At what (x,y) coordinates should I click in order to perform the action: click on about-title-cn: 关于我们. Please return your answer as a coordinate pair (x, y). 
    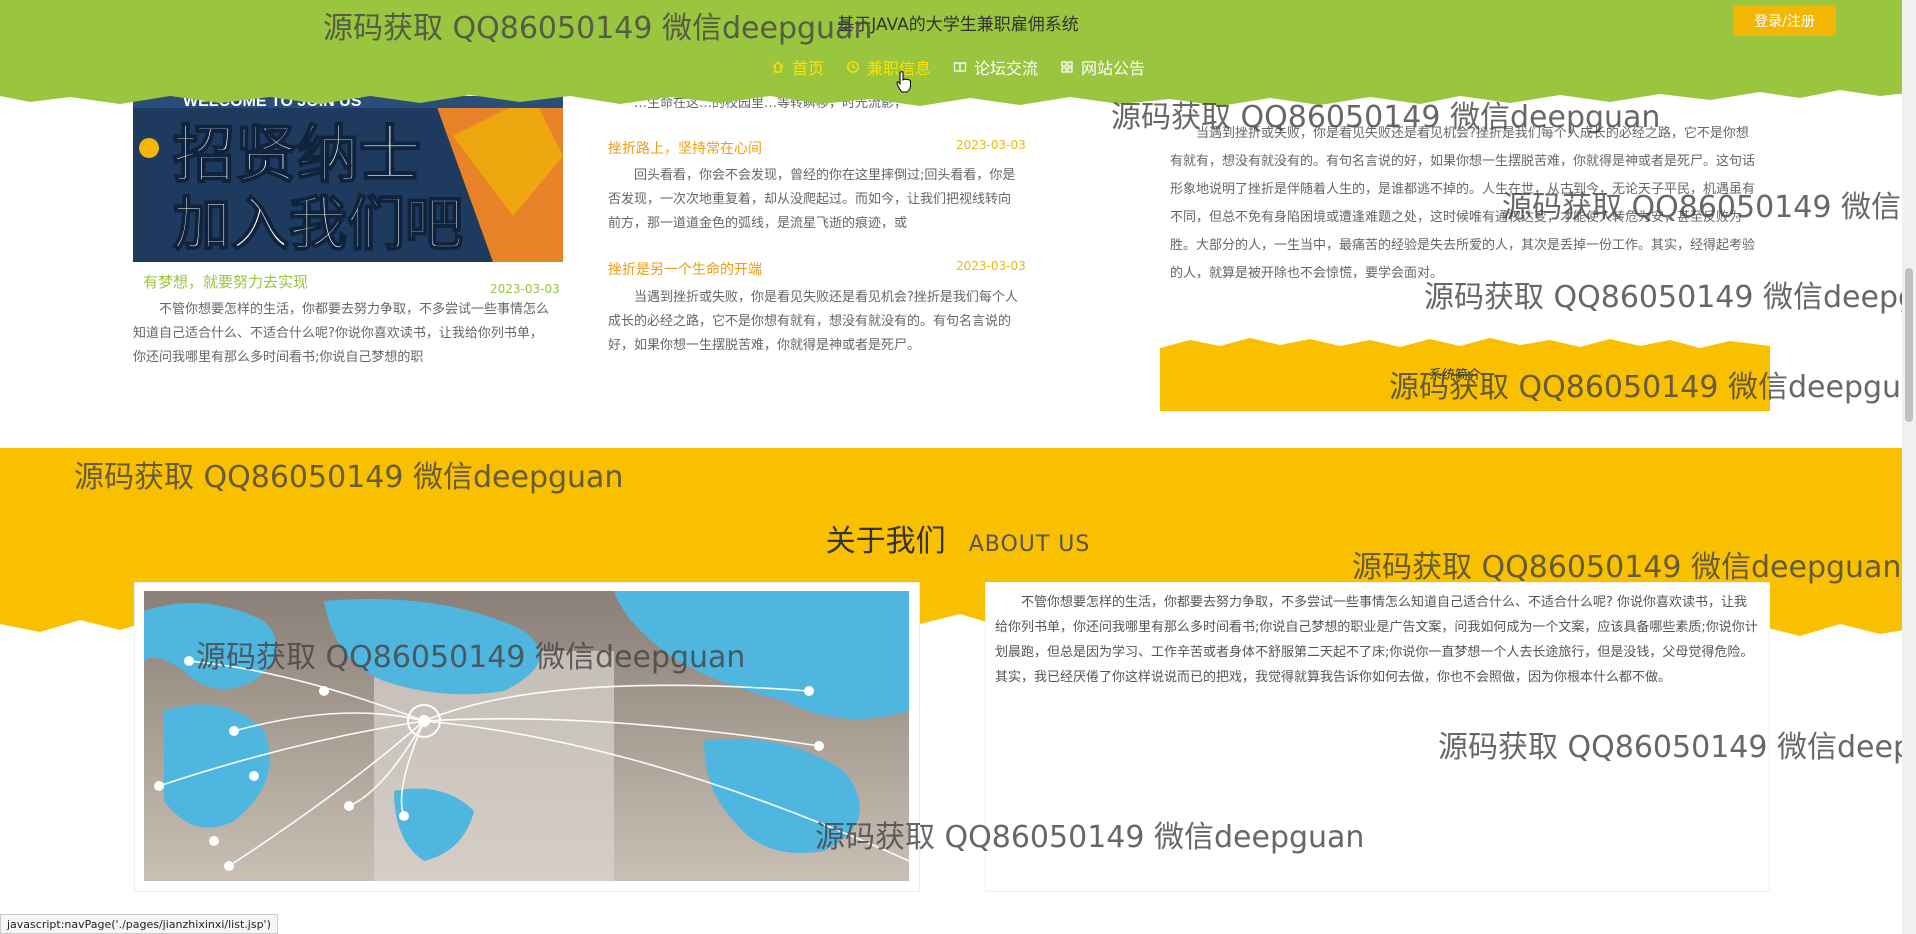
    Looking at the image, I should click on (885, 541).